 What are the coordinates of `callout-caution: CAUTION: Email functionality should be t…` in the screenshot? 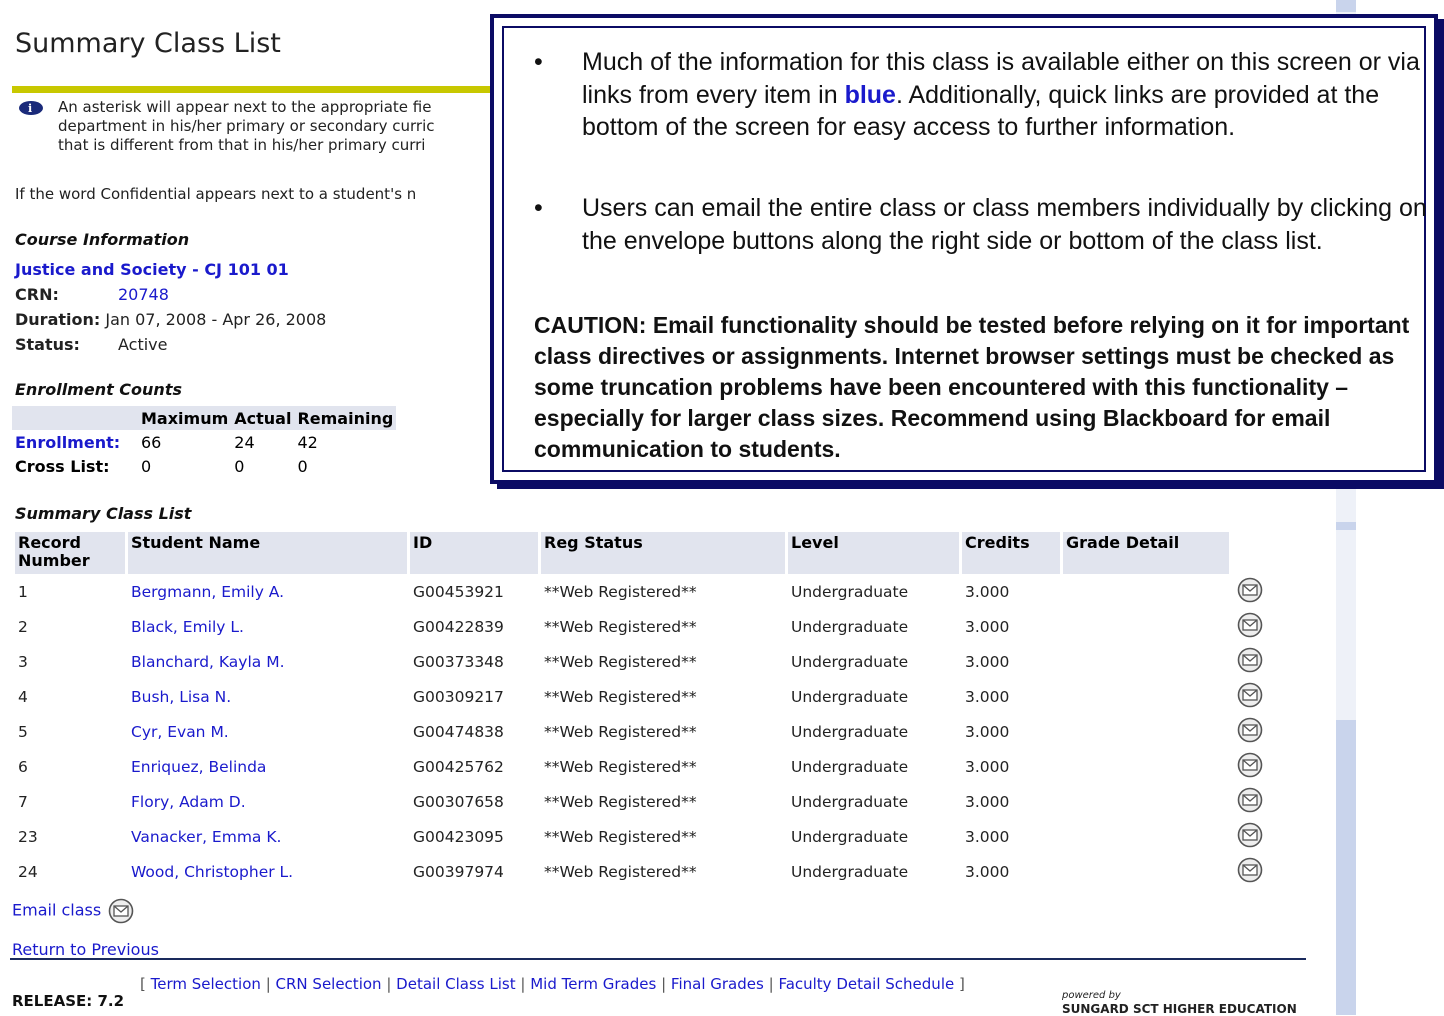 It's located at (972, 387).